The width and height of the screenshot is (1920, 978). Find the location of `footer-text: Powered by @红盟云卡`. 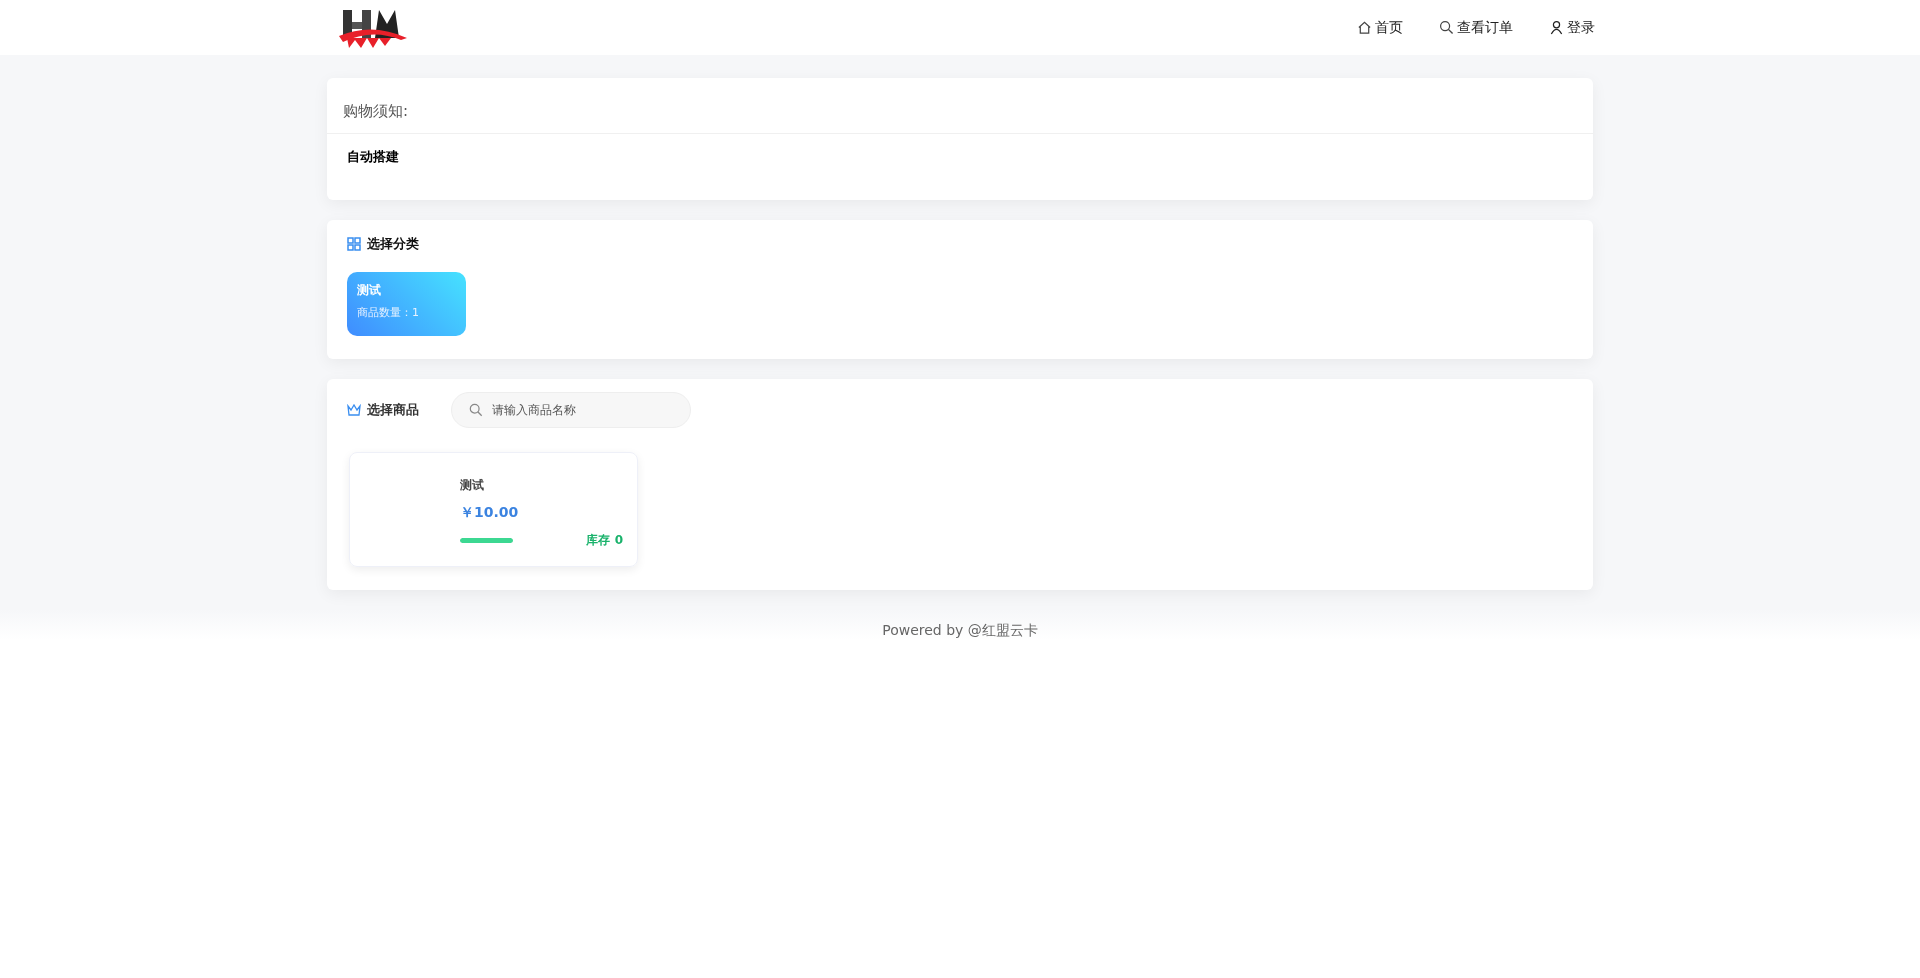

footer-text: Powered by @红盟云卡 is located at coordinates (960, 631).